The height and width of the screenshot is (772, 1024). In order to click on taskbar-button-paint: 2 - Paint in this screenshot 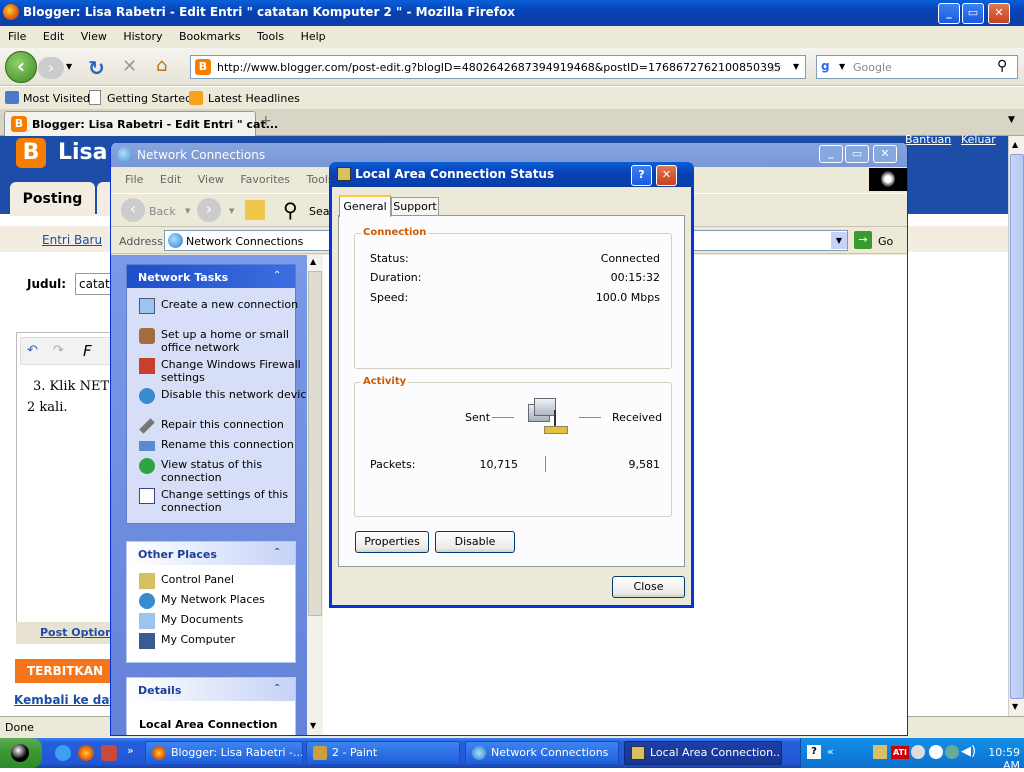, I will do `click(383, 753)`.